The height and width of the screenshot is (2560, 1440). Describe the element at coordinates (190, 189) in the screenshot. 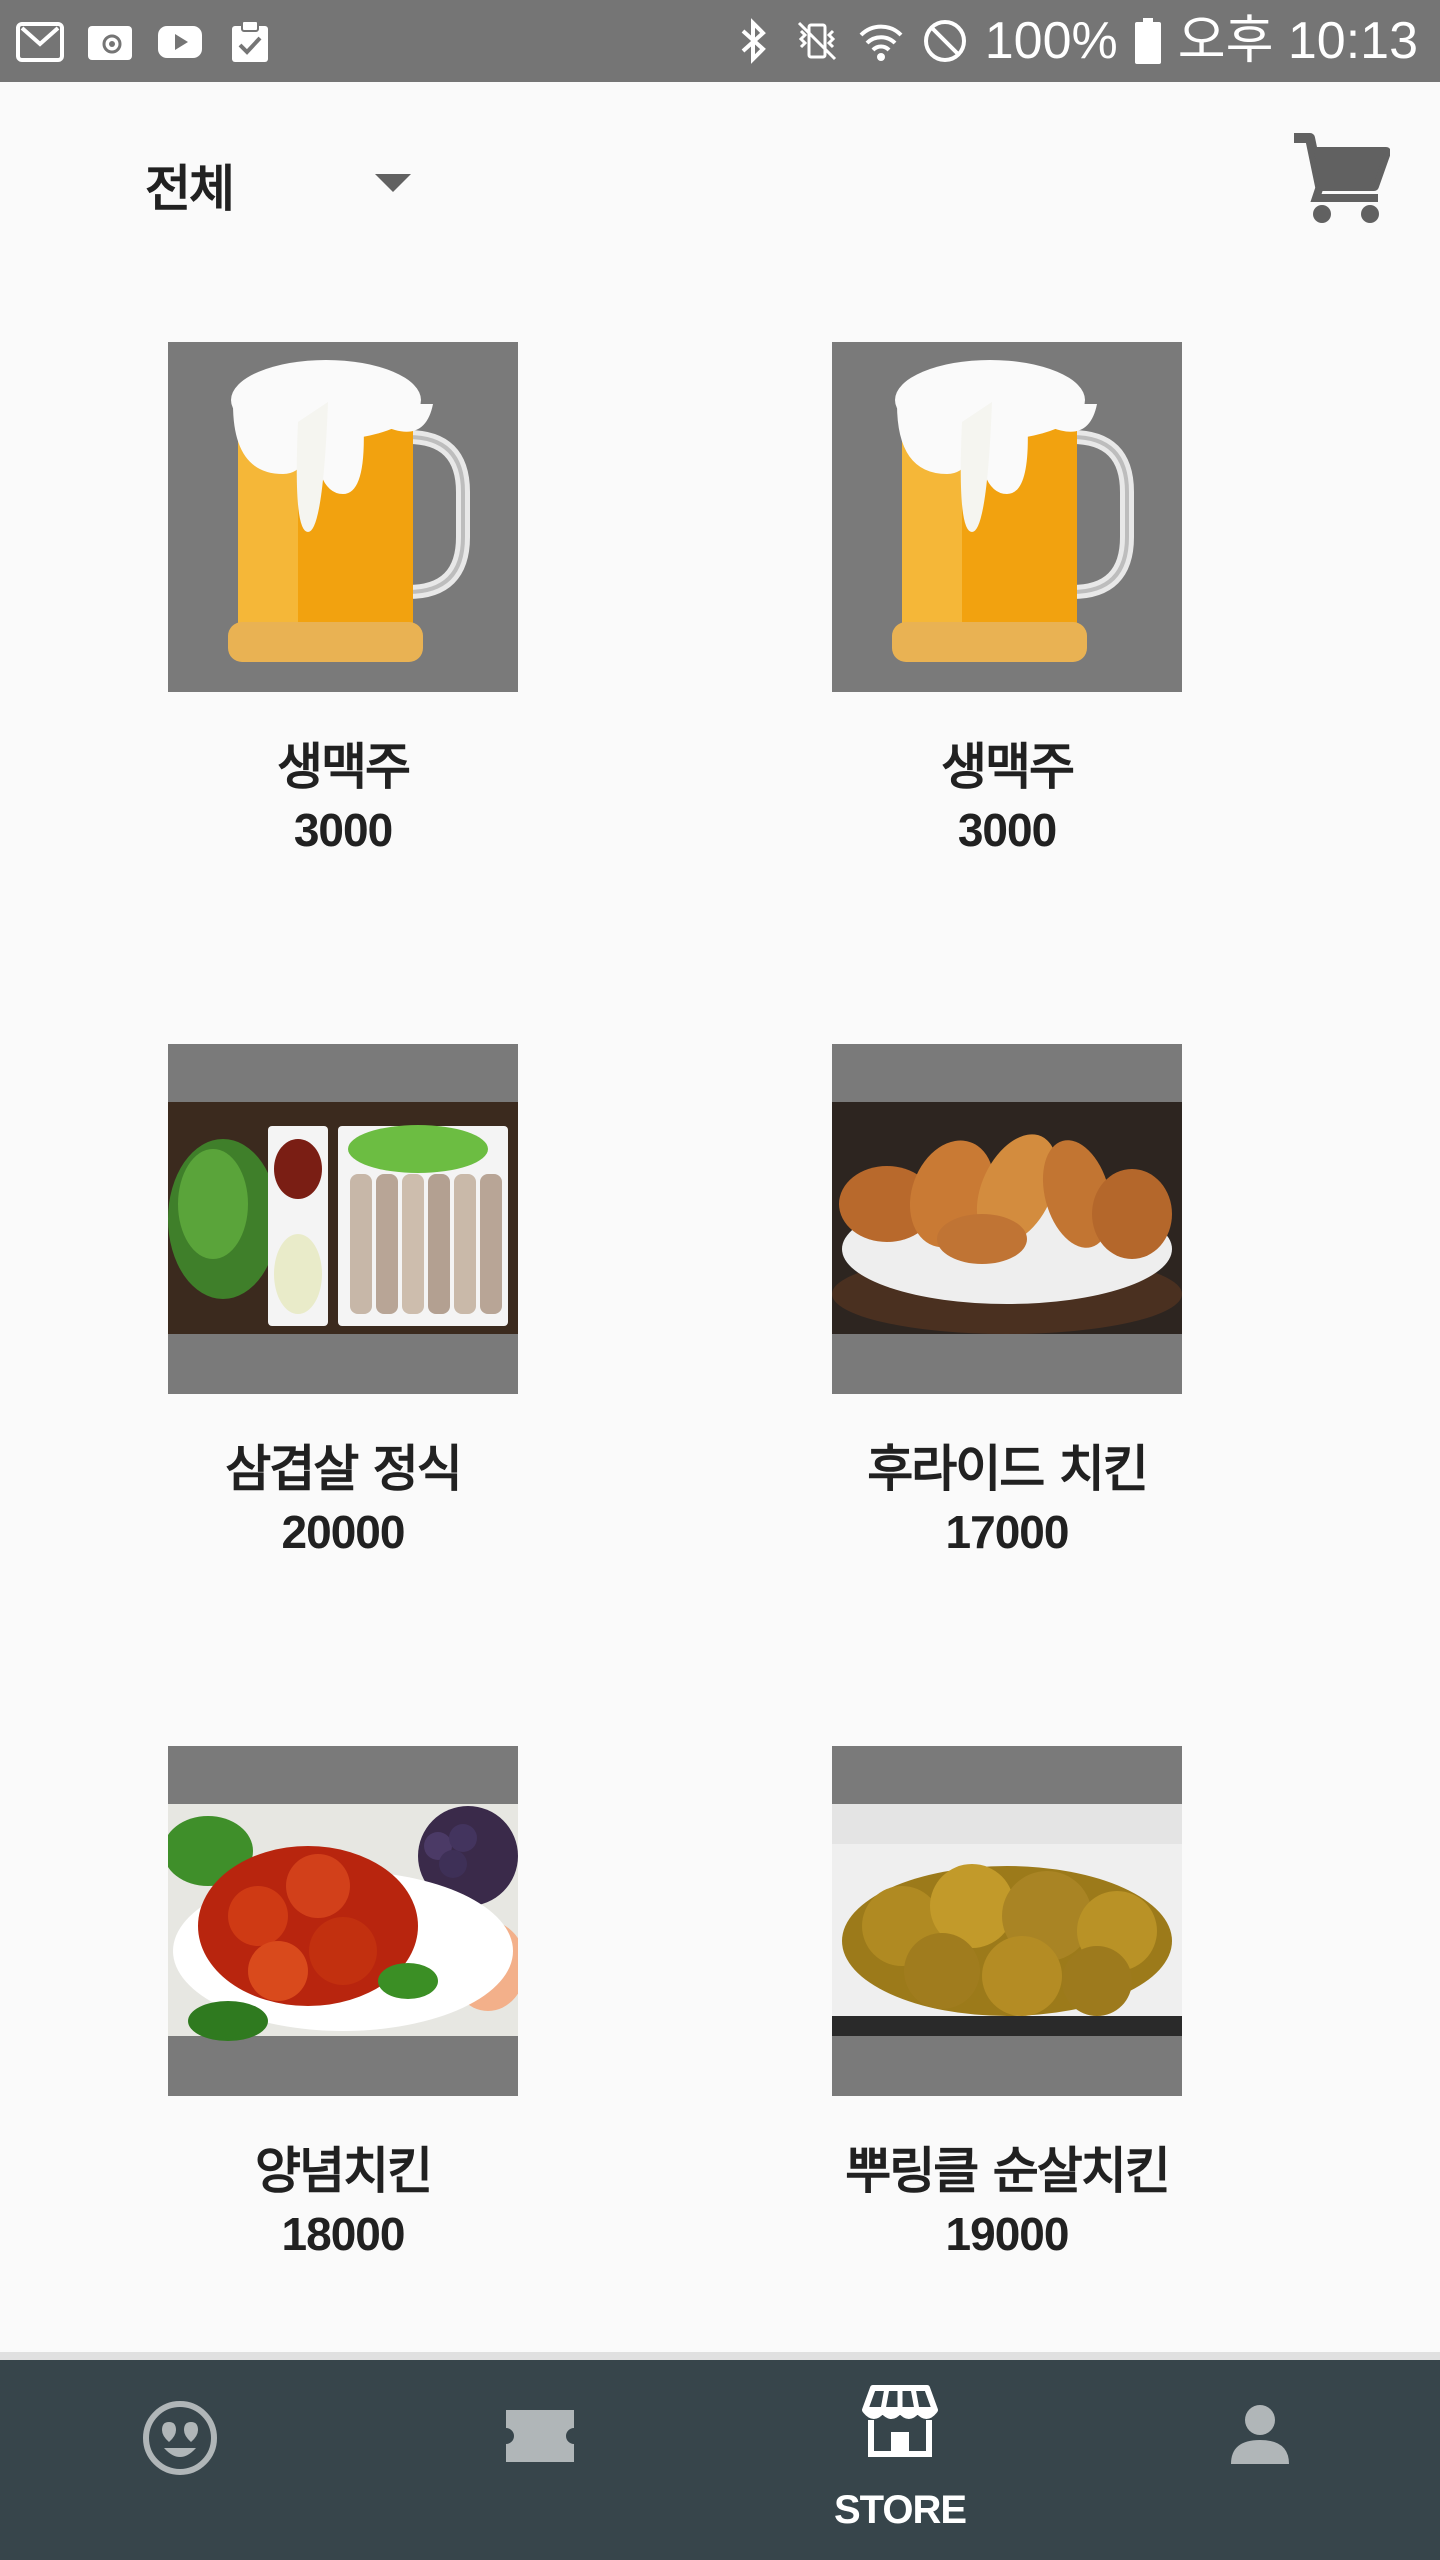

I see `category-filter-label: 전체` at that location.